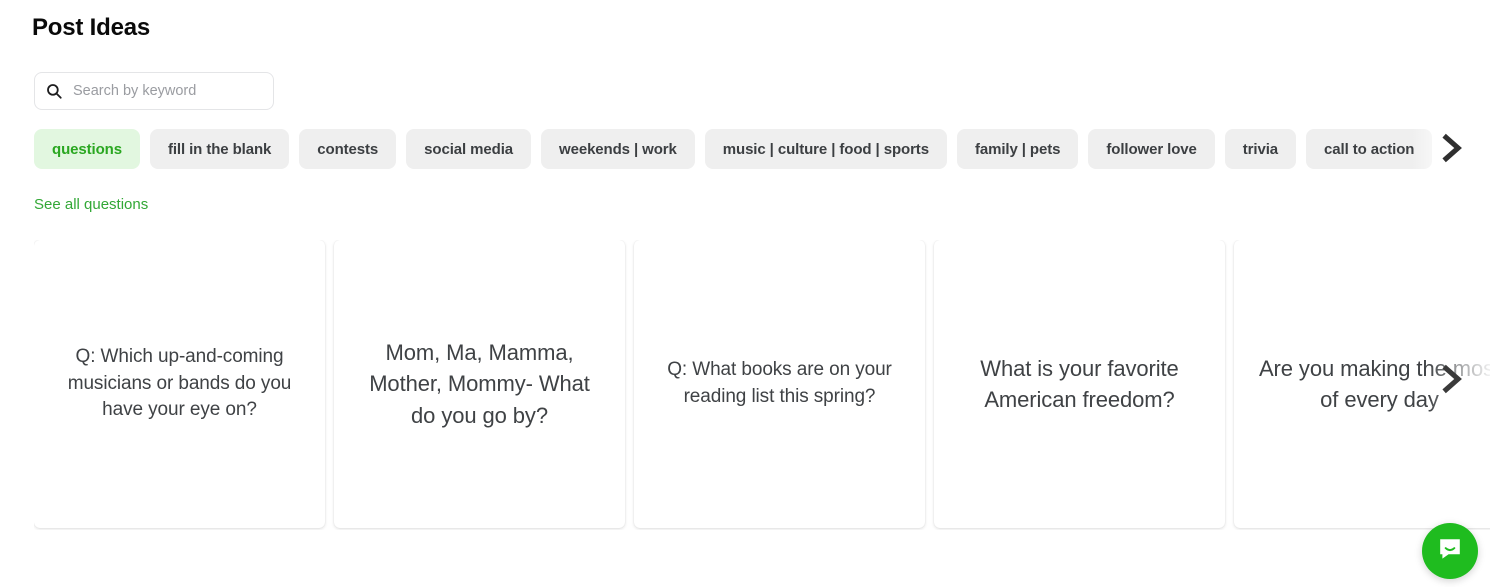 The width and height of the screenshot is (1490, 587). I want to click on filter-chip: social media, so click(469, 149).